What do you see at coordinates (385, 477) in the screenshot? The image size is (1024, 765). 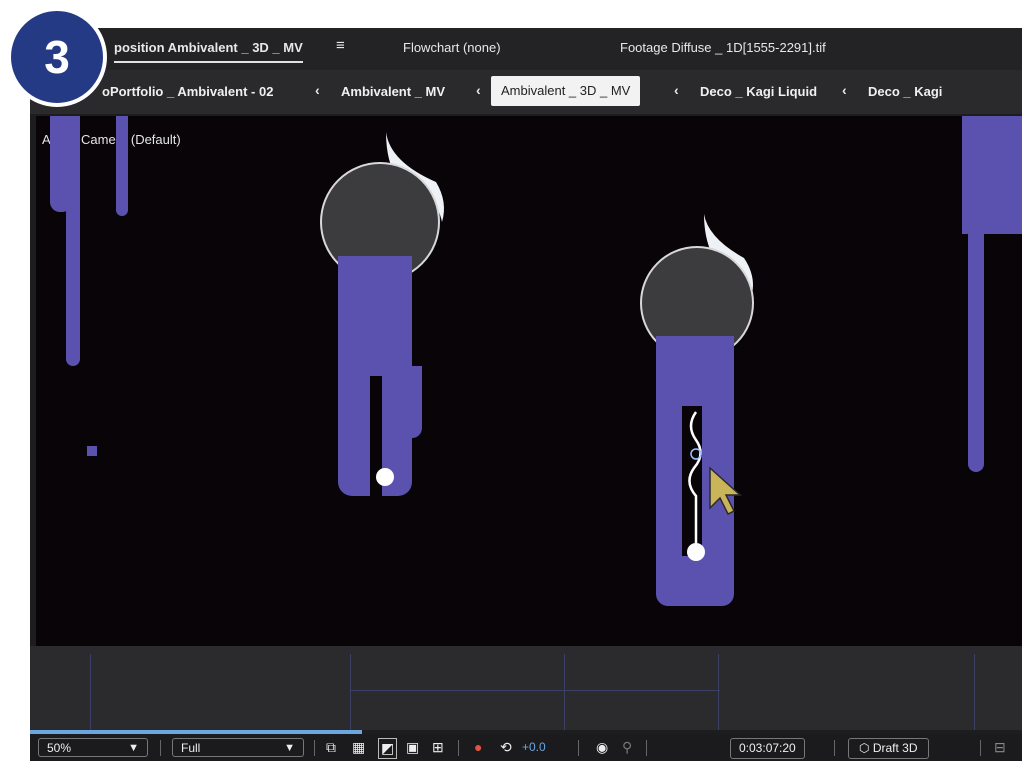 I see `handle-knob` at bounding box center [385, 477].